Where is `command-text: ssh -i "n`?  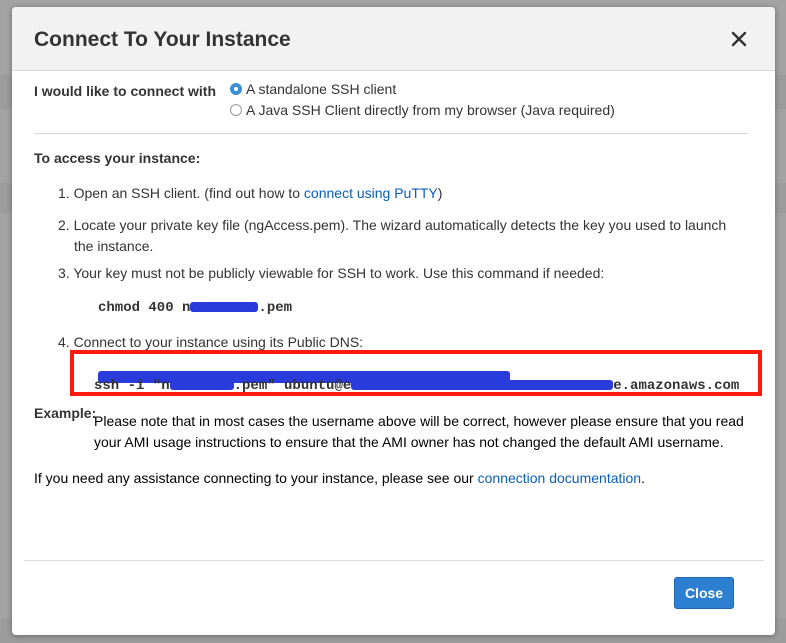 command-text: ssh -i "n is located at coordinates (132, 386).